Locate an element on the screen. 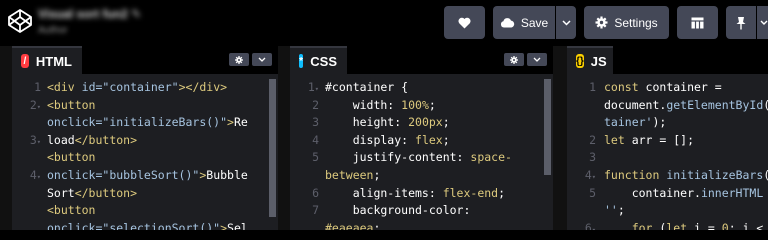 The height and width of the screenshot is (240, 768). code-line: background-color: is located at coordinates (398, 210).